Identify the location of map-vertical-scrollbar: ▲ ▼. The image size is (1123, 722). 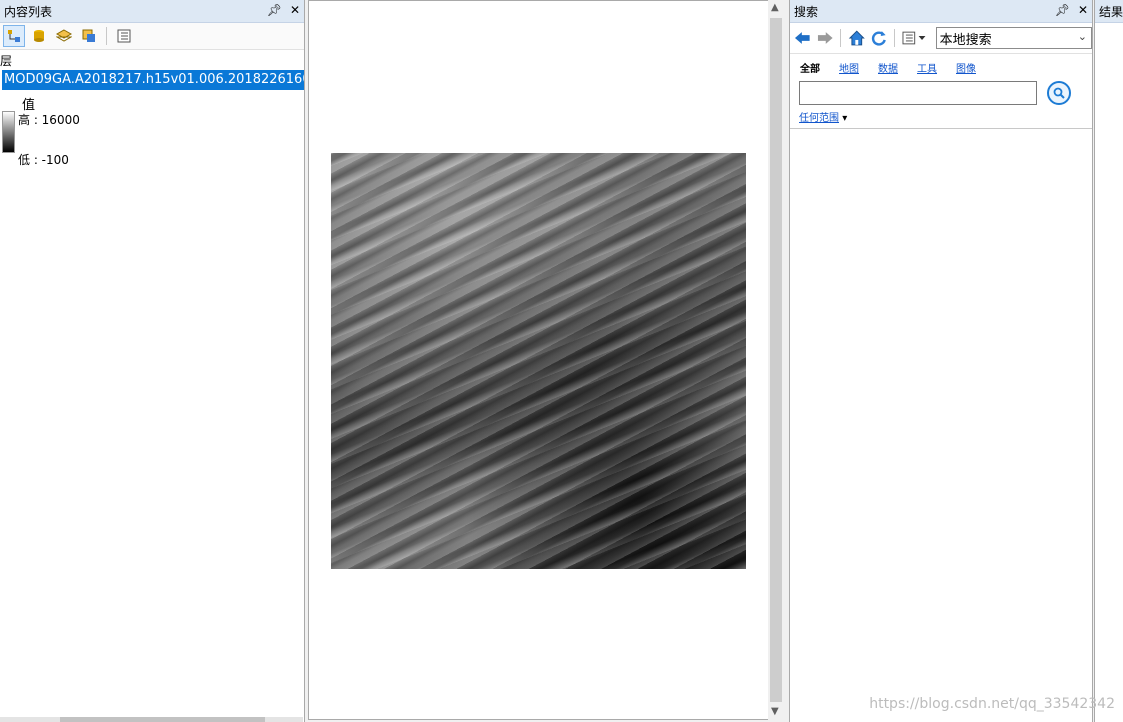
(776, 361).